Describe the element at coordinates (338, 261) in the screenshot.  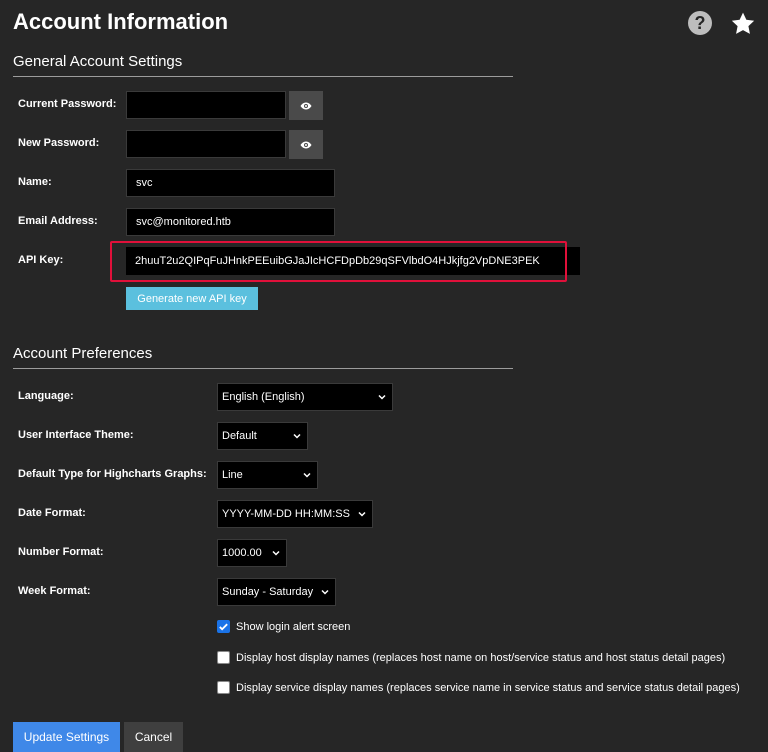
I see `api-key-highlight` at that location.